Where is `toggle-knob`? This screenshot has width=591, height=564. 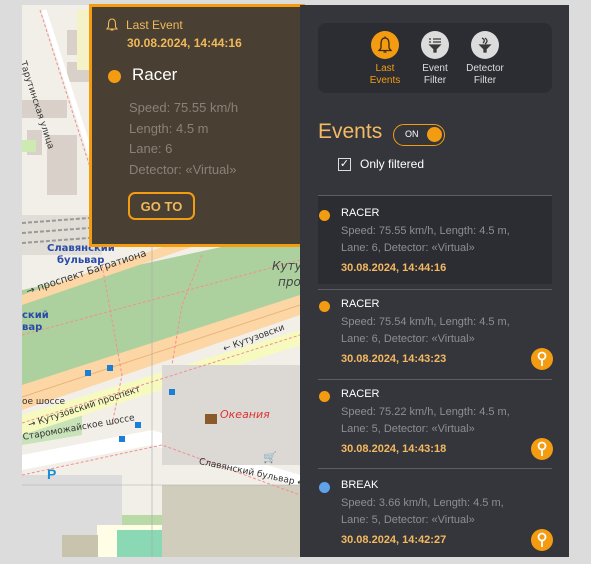 toggle-knob is located at coordinates (434, 134).